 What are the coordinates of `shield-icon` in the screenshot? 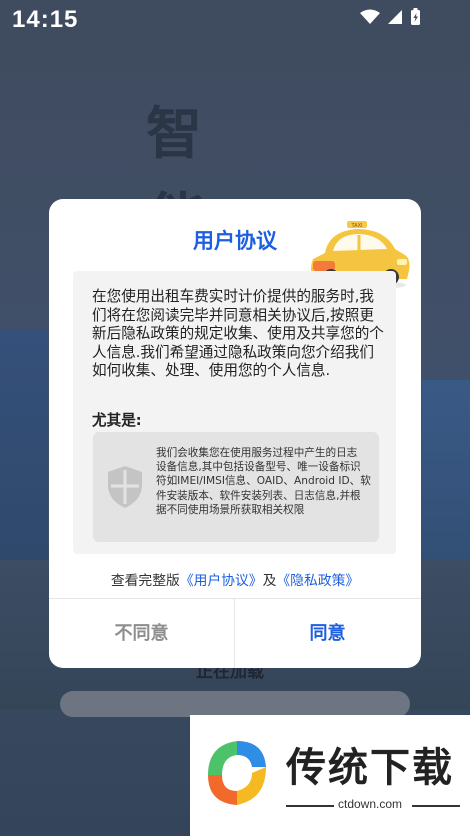 It's located at (125, 487).